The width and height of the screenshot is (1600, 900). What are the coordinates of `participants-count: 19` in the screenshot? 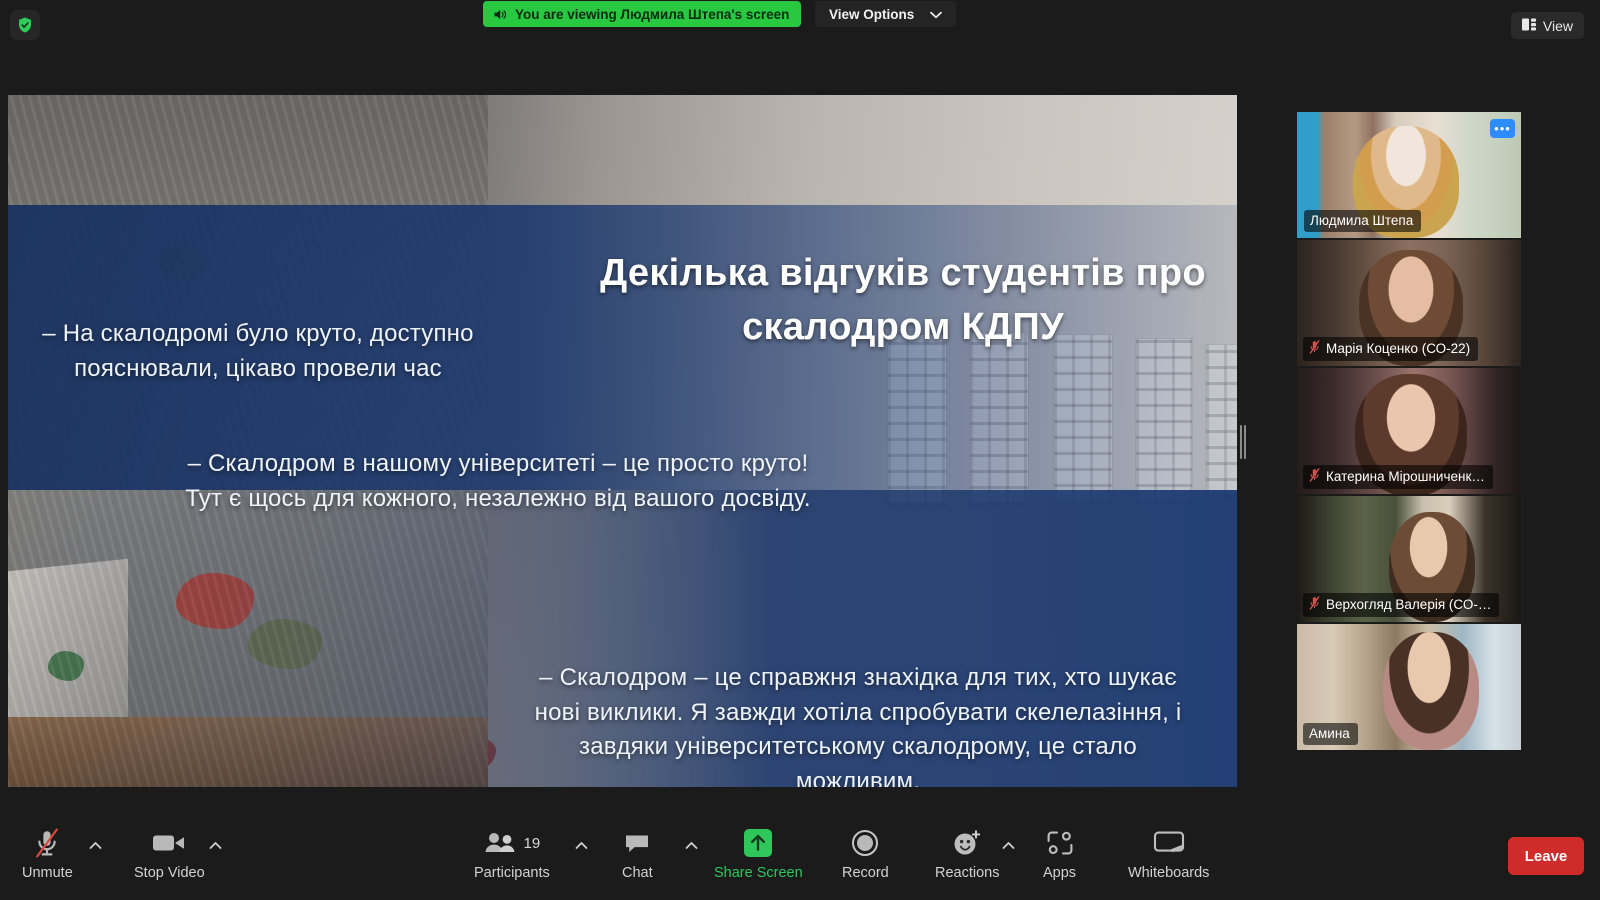 It's located at (532, 843).